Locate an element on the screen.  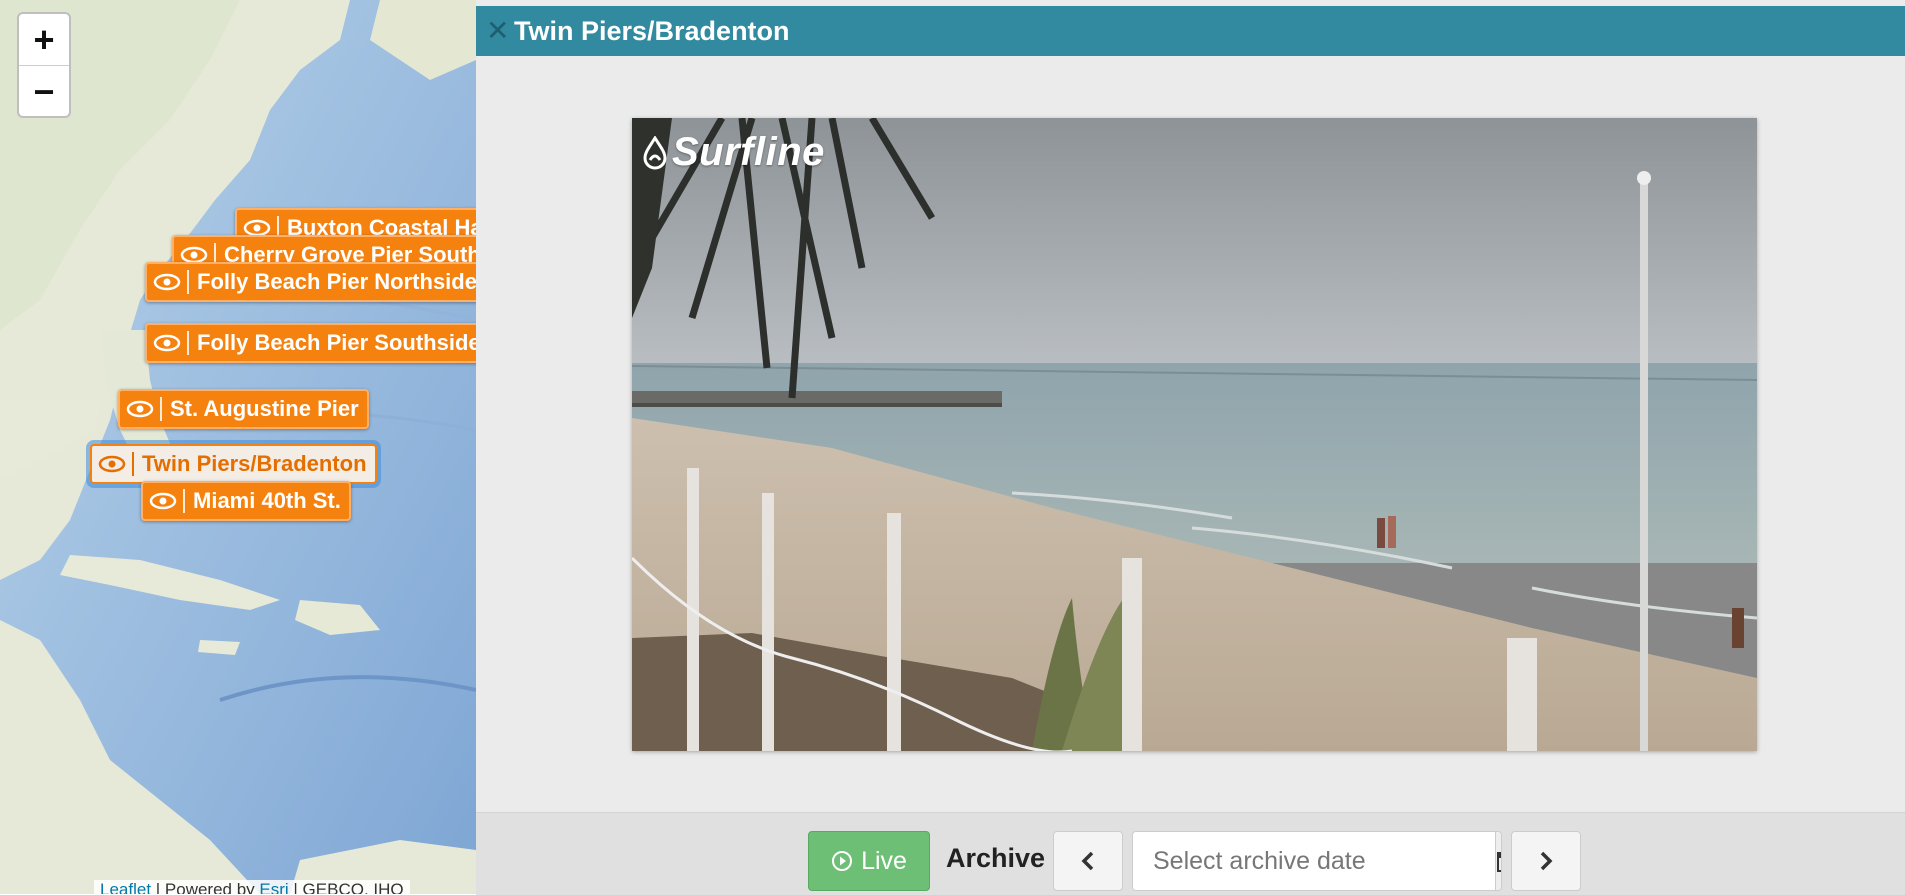
calendar-icon is located at coordinates (1499, 862).